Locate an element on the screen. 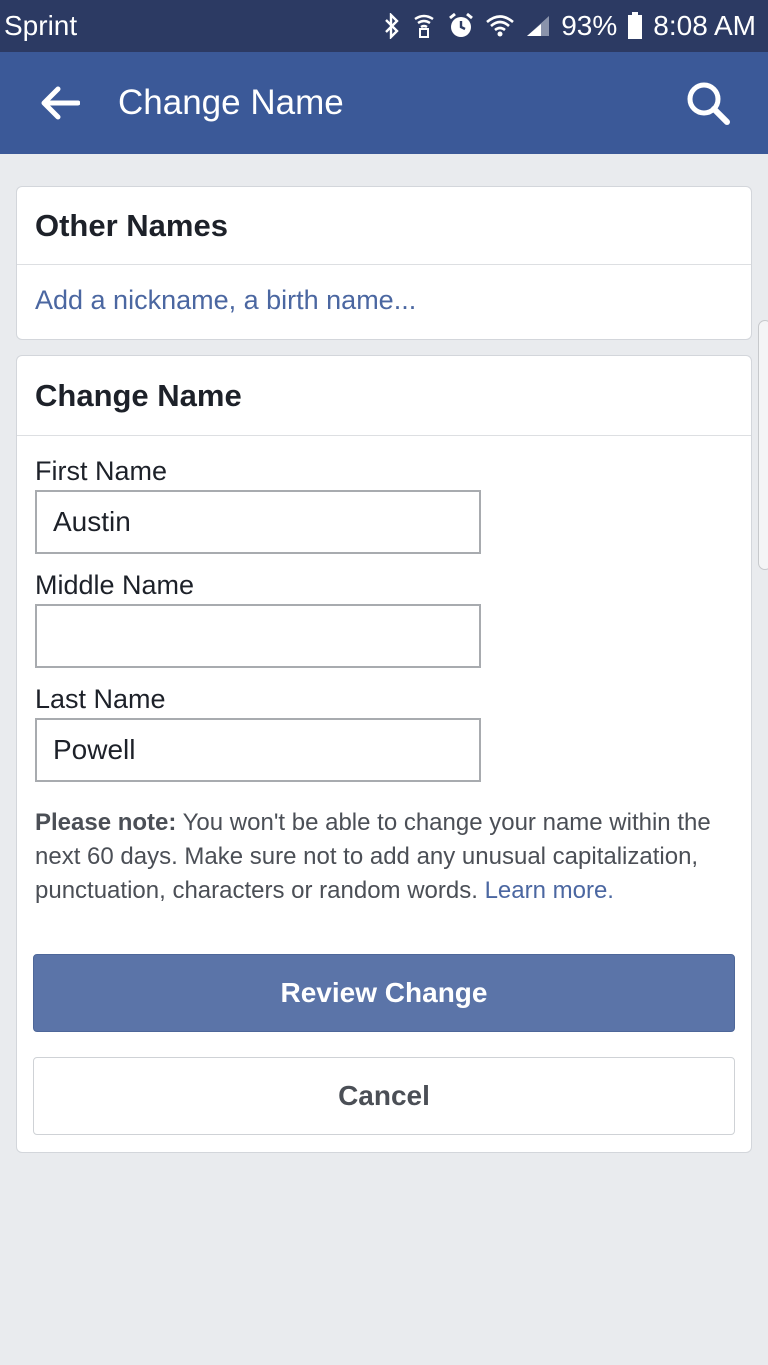  search-icon is located at coordinates (708, 103).